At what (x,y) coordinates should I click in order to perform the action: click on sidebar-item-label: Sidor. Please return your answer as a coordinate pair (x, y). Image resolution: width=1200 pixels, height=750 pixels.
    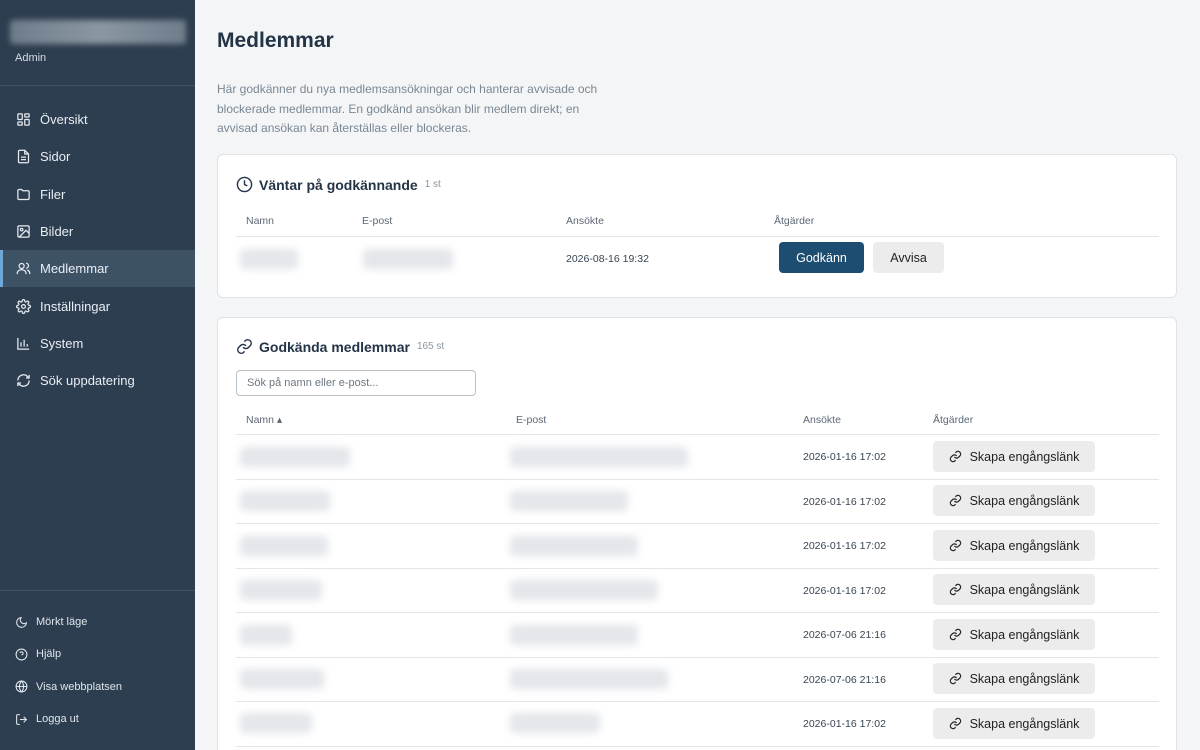
    Looking at the image, I should click on (55, 157).